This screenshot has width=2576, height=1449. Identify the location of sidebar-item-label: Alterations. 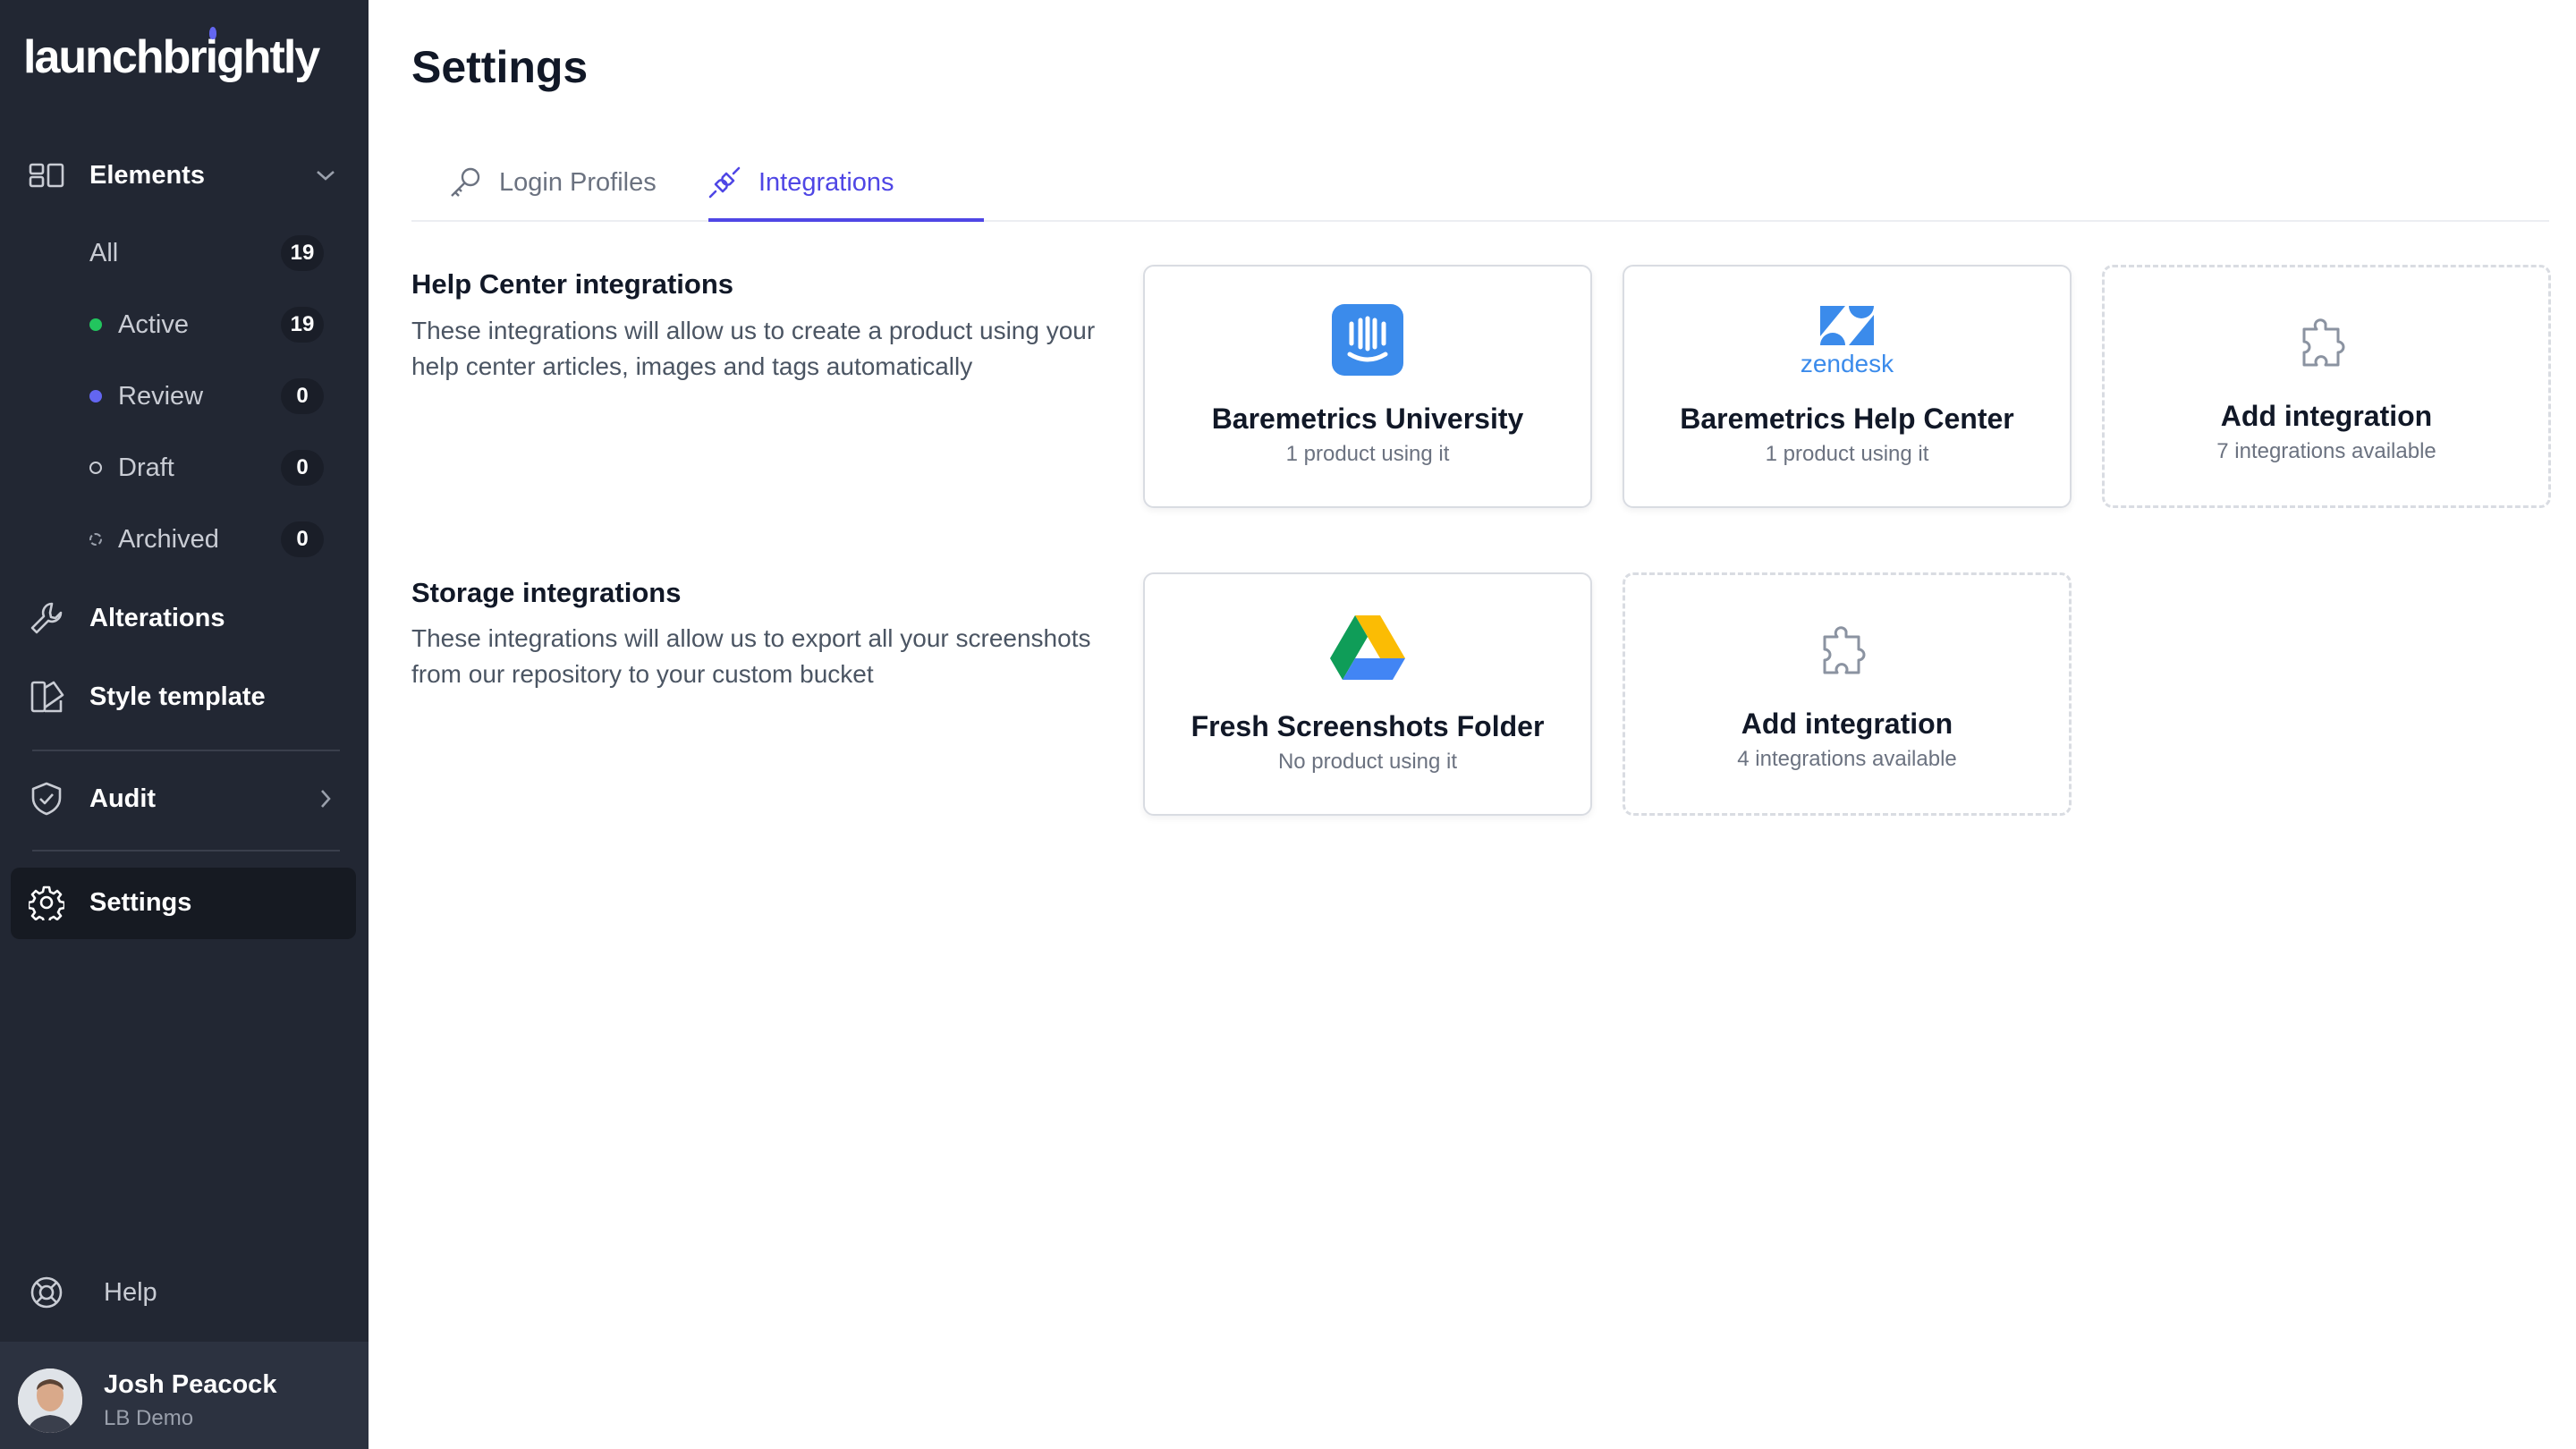
(157, 617).